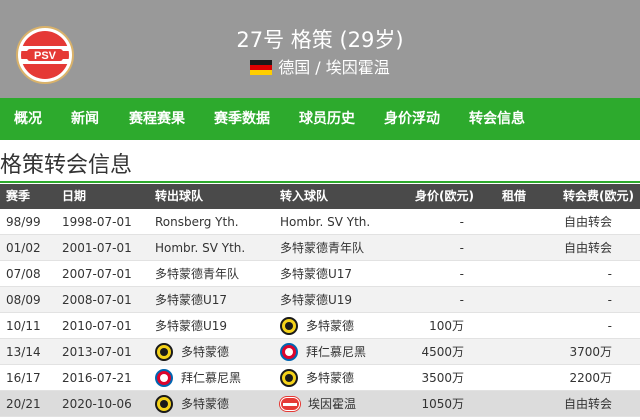 This screenshot has height=420, width=640. I want to click on to-team: 拜仁慕尼黑, so click(323, 352).